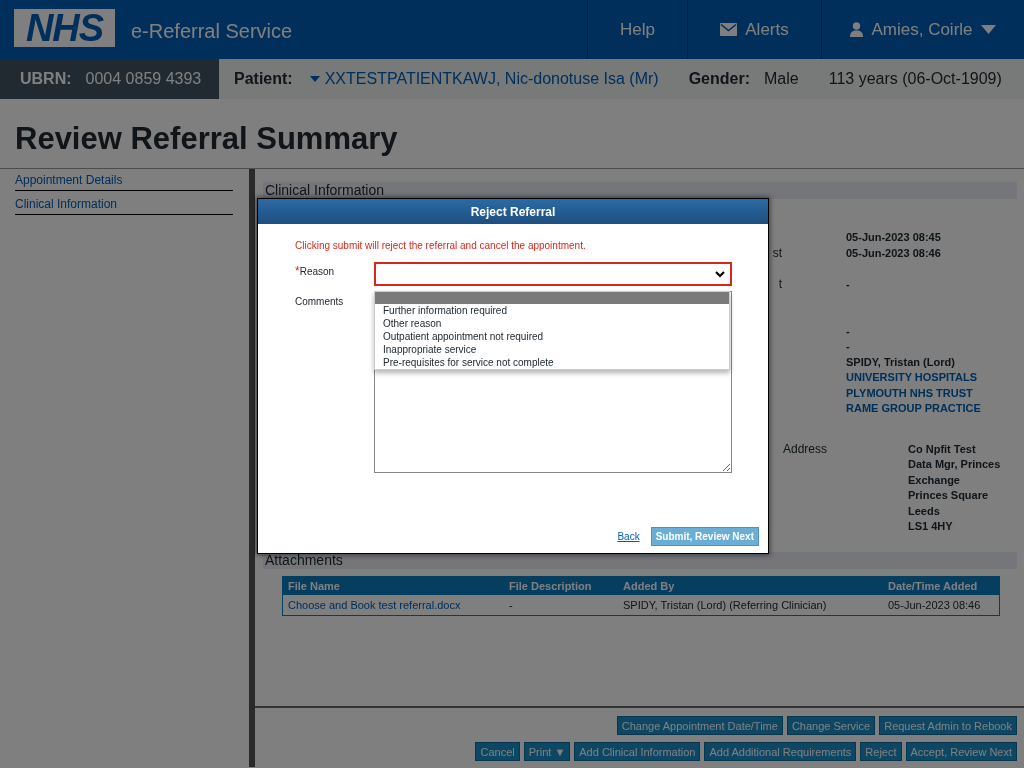 This screenshot has width=1024, height=768. What do you see at coordinates (315, 271) in the screenshot?
I see `reason-label: *Reason` at bounding box center [315, 271].